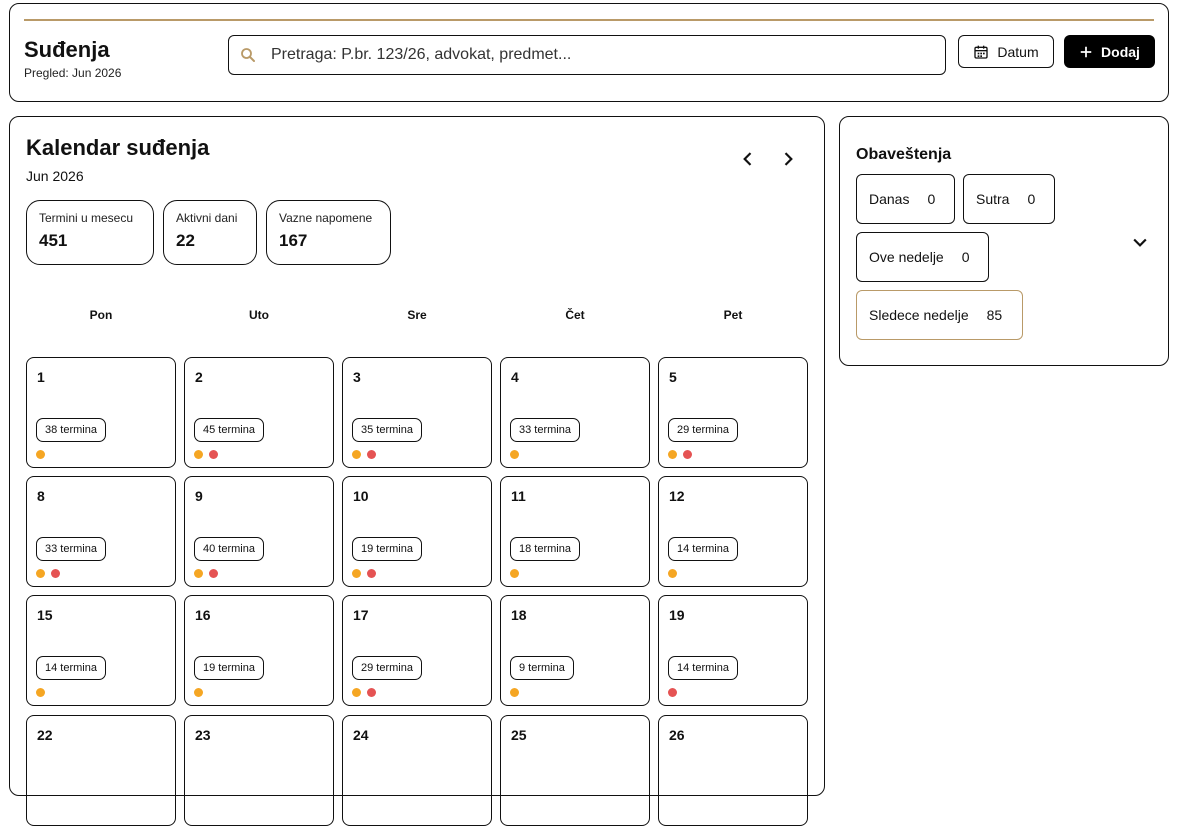 This screenshot has width=1192, height=826. I want to click on calendar-month: Jun 2026, so click(55, 176).